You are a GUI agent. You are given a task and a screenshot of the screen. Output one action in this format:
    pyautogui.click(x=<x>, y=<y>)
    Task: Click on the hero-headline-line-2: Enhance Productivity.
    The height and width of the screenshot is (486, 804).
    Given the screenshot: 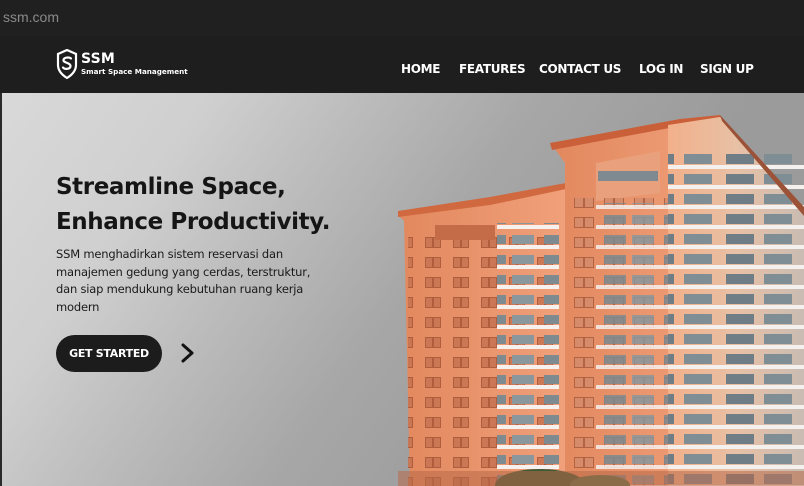 What is the action you would take?
    pyautogui.click(x=193, y=222)
    